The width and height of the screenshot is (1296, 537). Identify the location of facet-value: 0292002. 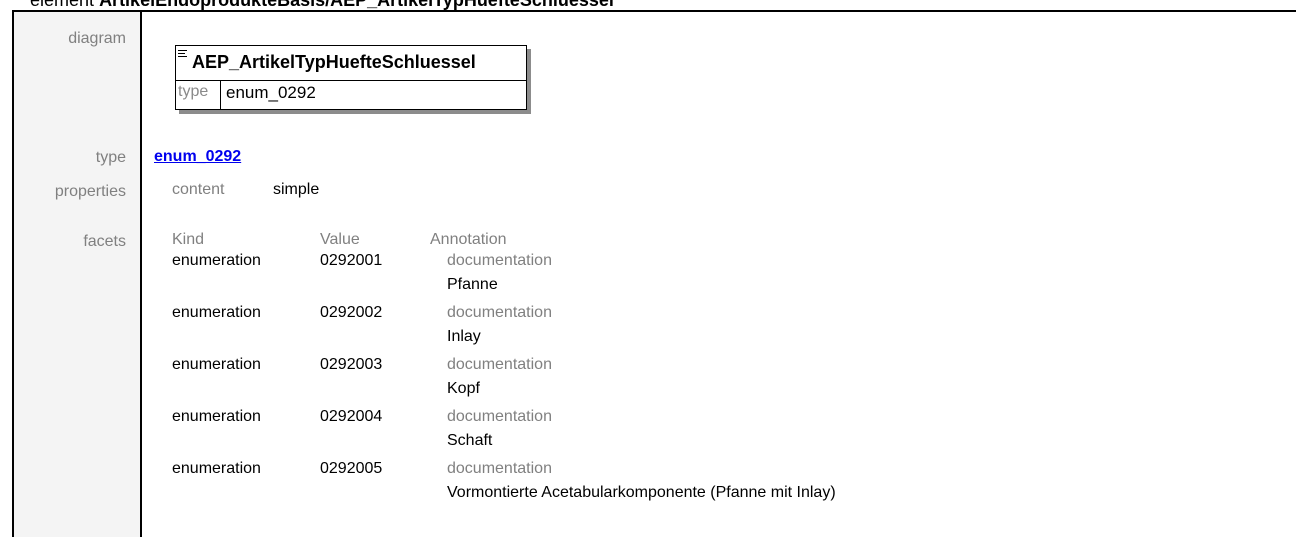
(351, 312).